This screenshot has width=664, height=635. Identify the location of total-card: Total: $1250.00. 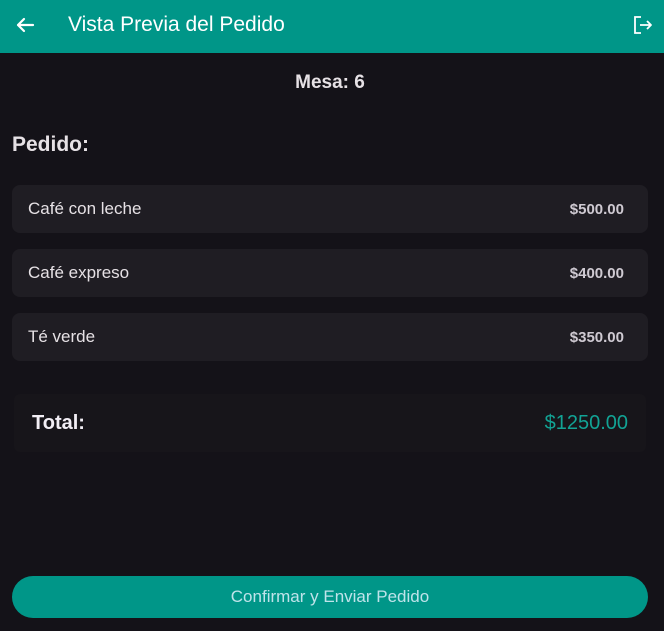
(330, 423).